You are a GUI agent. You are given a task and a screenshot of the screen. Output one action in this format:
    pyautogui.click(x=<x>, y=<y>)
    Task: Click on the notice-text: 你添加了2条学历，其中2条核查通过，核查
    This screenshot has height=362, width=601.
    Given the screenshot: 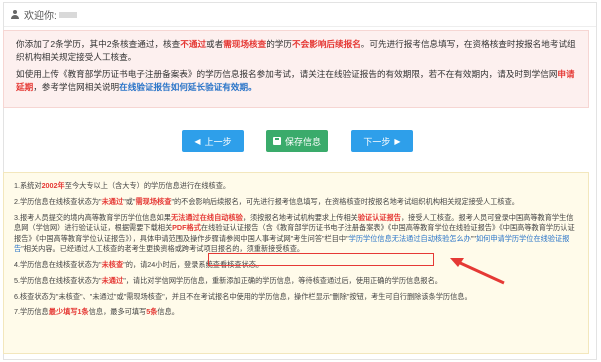 What is the action you would take?
    pyautogui.click(x=98, y=44)
    